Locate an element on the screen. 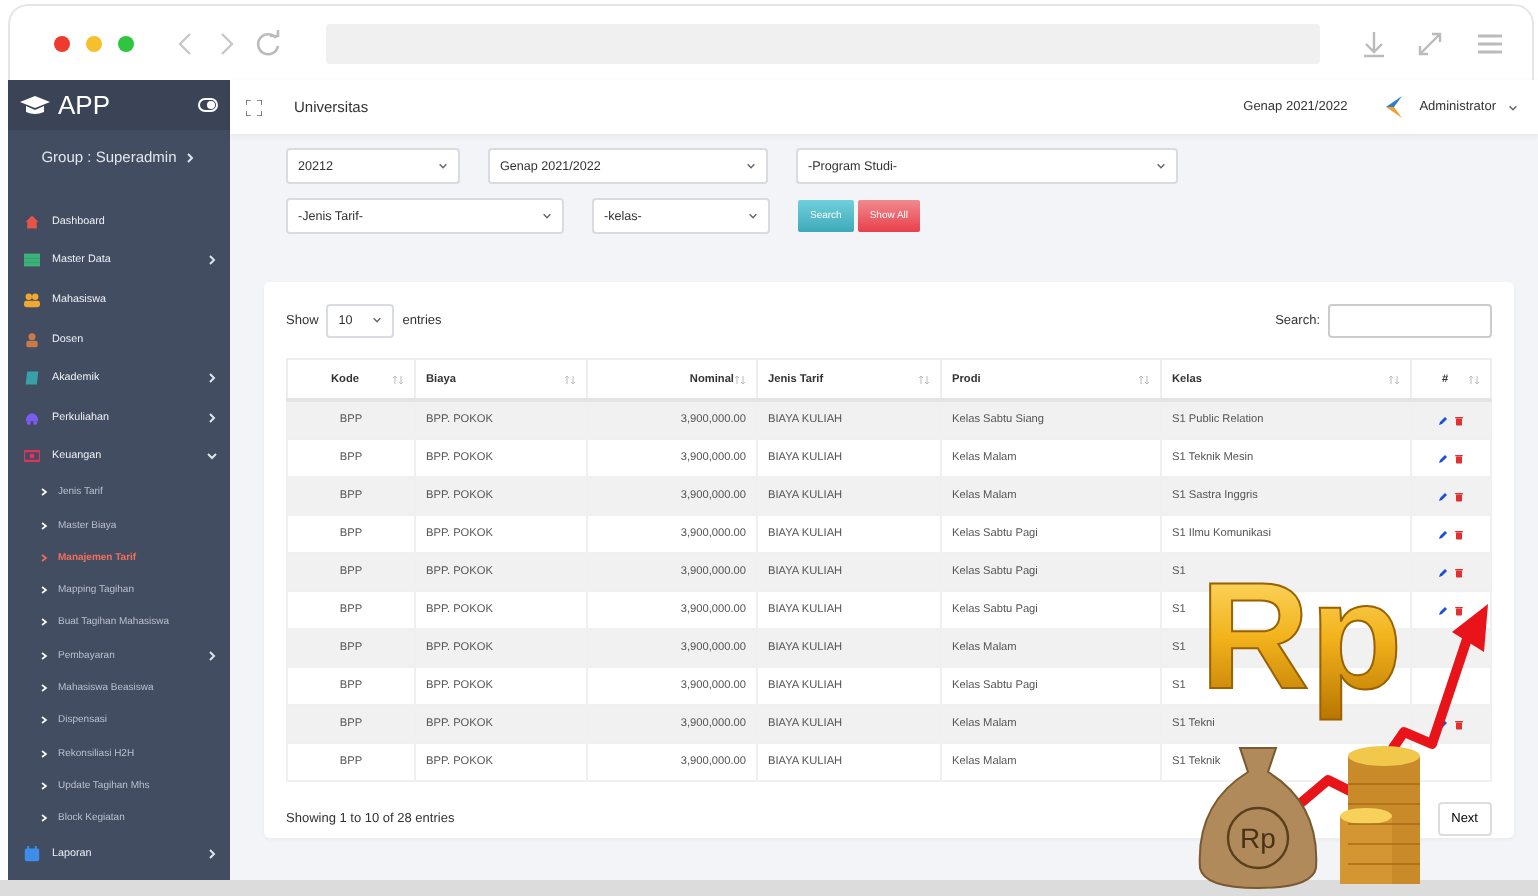 This screenshot has height=896, width=1538. toggle-icon is located at coordinates (208, 105).